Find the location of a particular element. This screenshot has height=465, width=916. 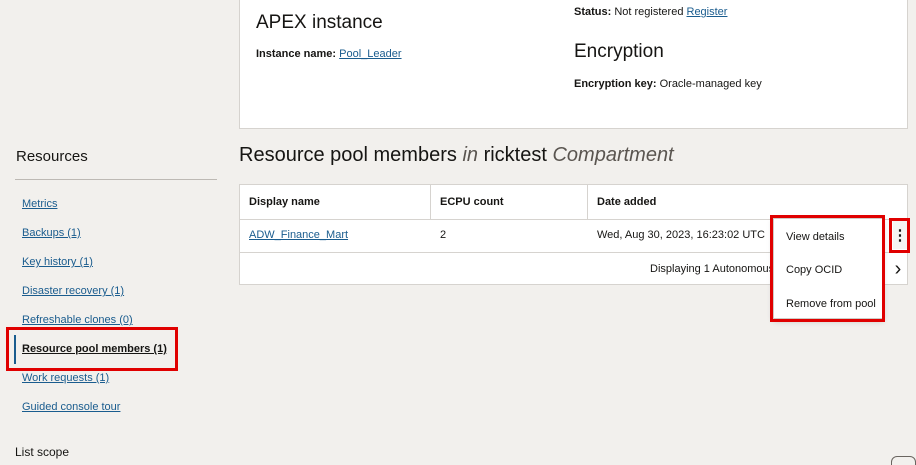

list-scope-heading: List scope is located at coordinates (42, 452).